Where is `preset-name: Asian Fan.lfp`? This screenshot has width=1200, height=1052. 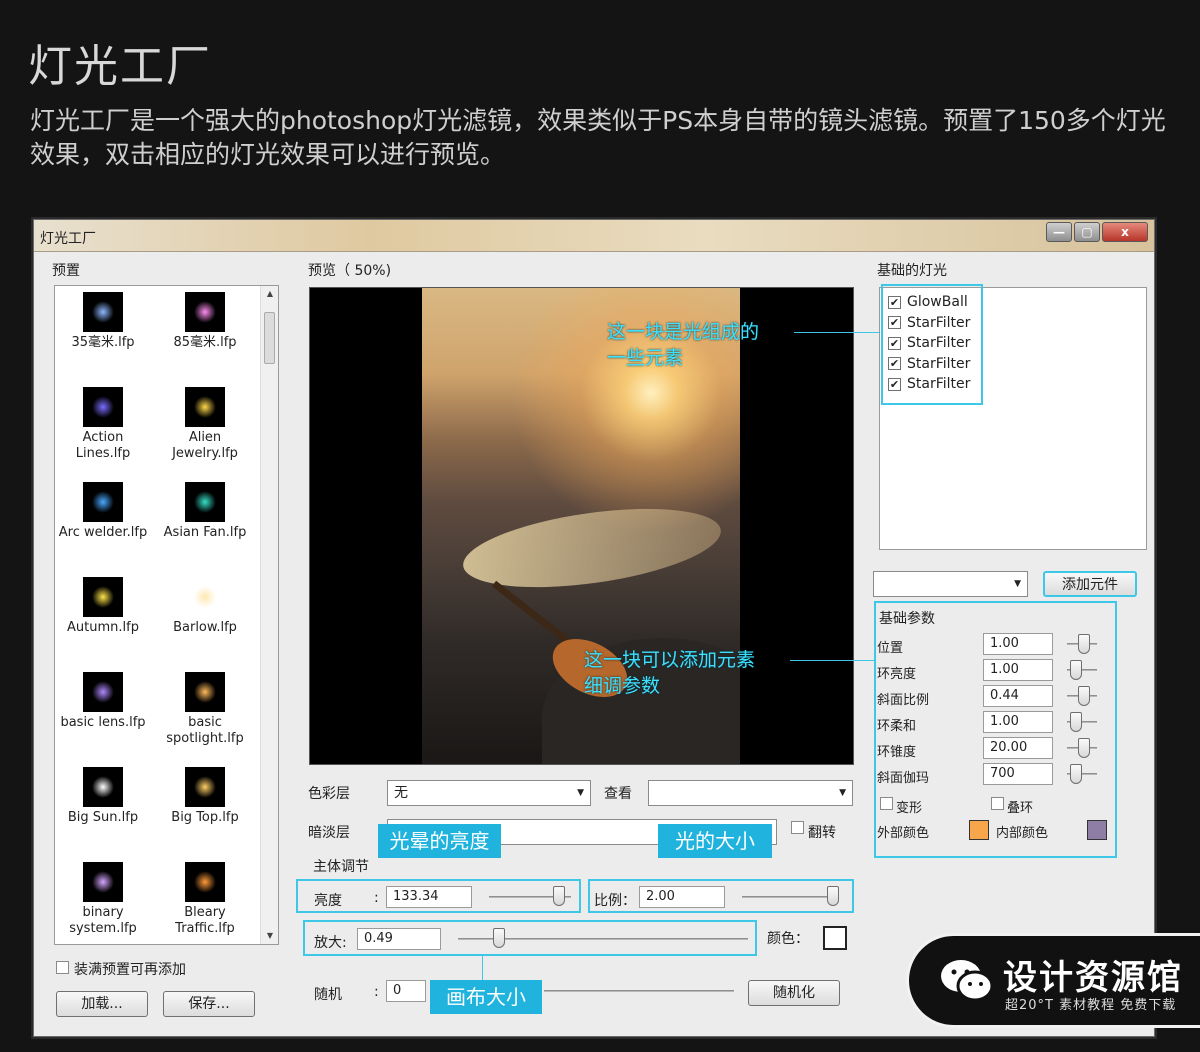
preset-name: Asian Fan.lfp is located at coordinates (205, 532).